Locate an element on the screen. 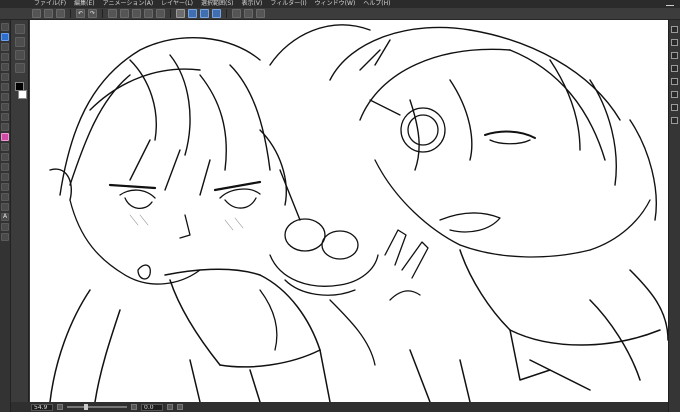 Image resolution: width=680 pixels, height=412 pixels. layer-panel-icon is located at coordinates (674, 55).